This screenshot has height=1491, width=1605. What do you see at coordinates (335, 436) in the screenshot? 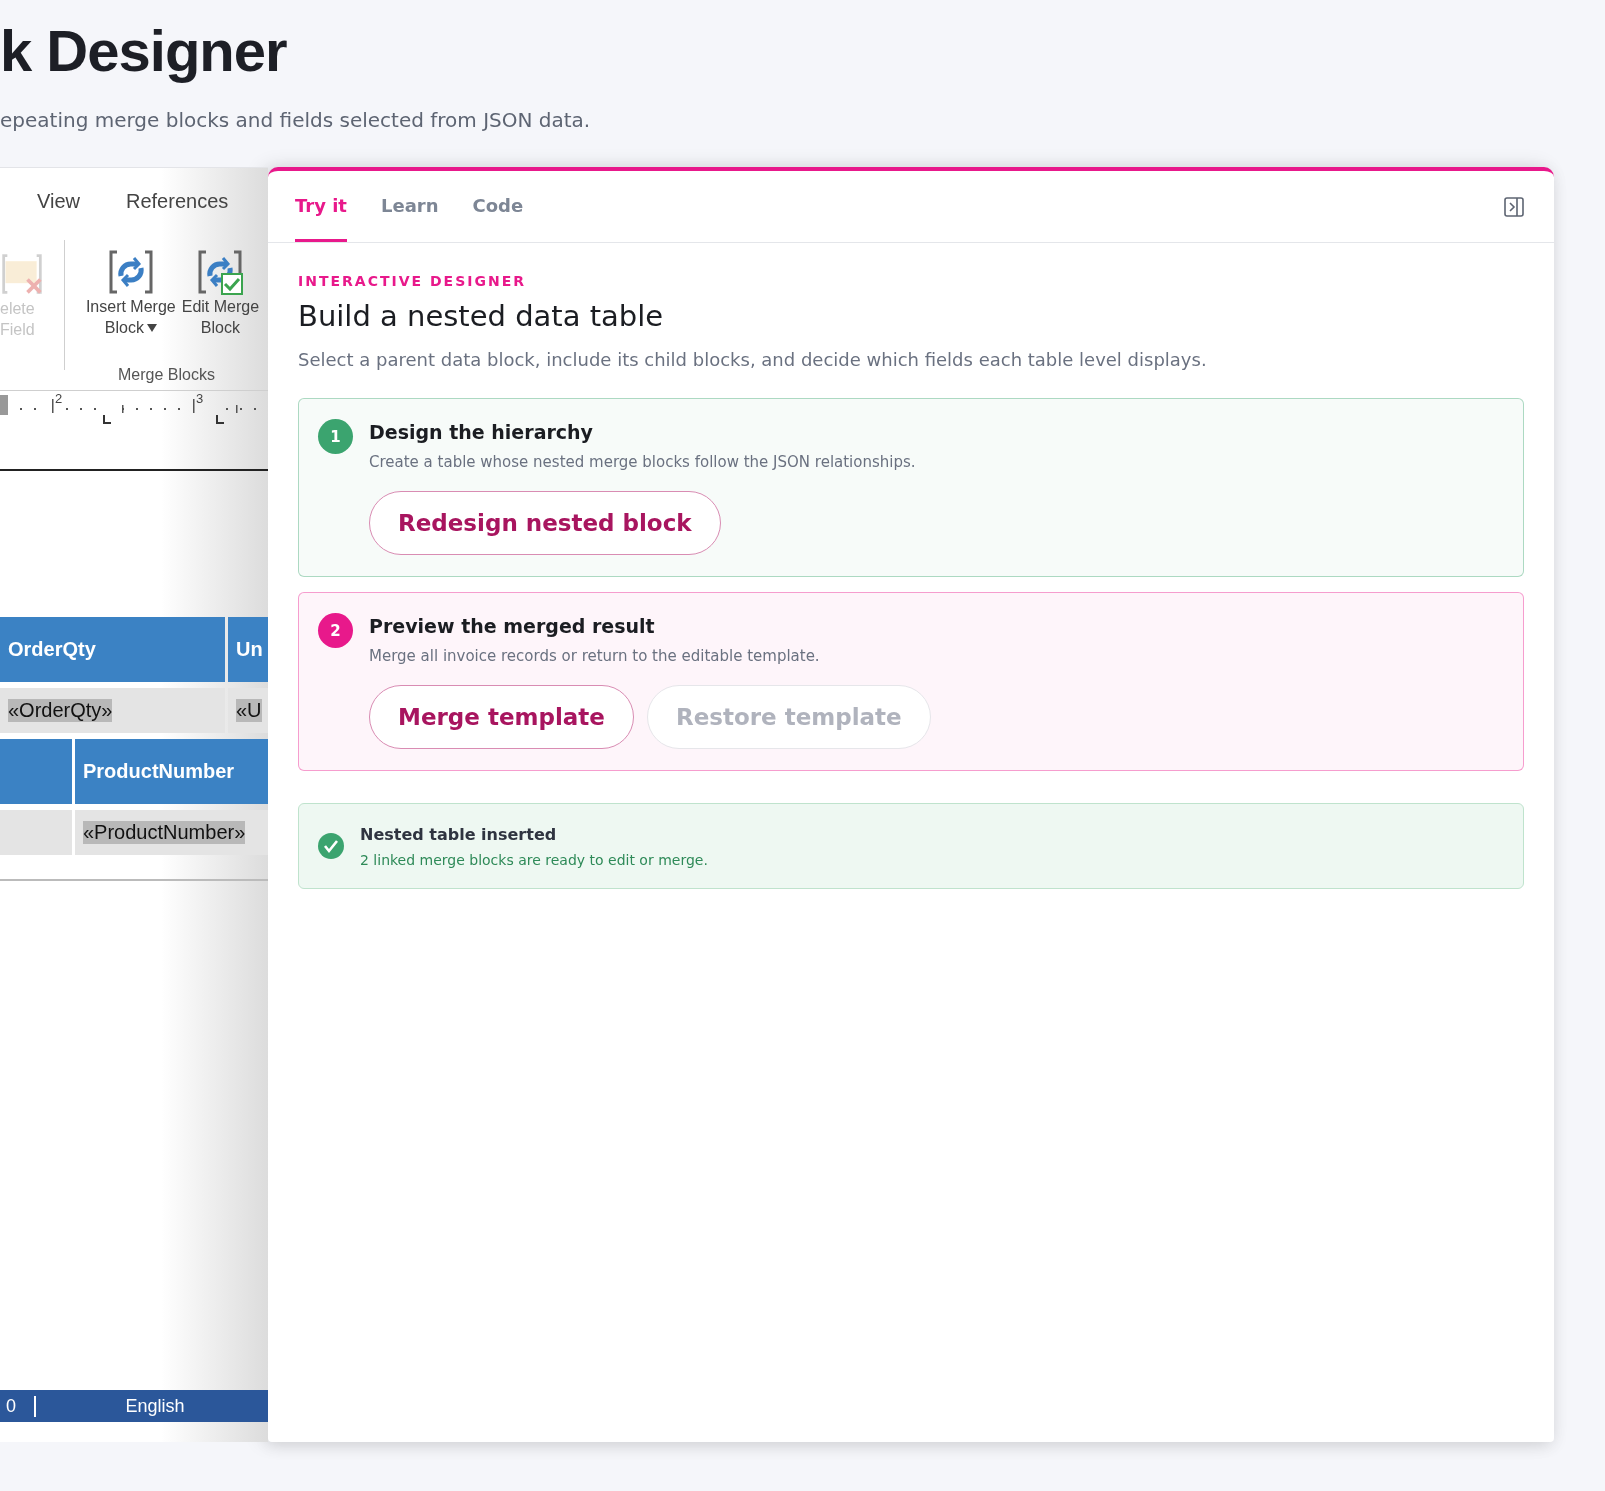
I see `step-number: 1` at bounding box center [335, 436].